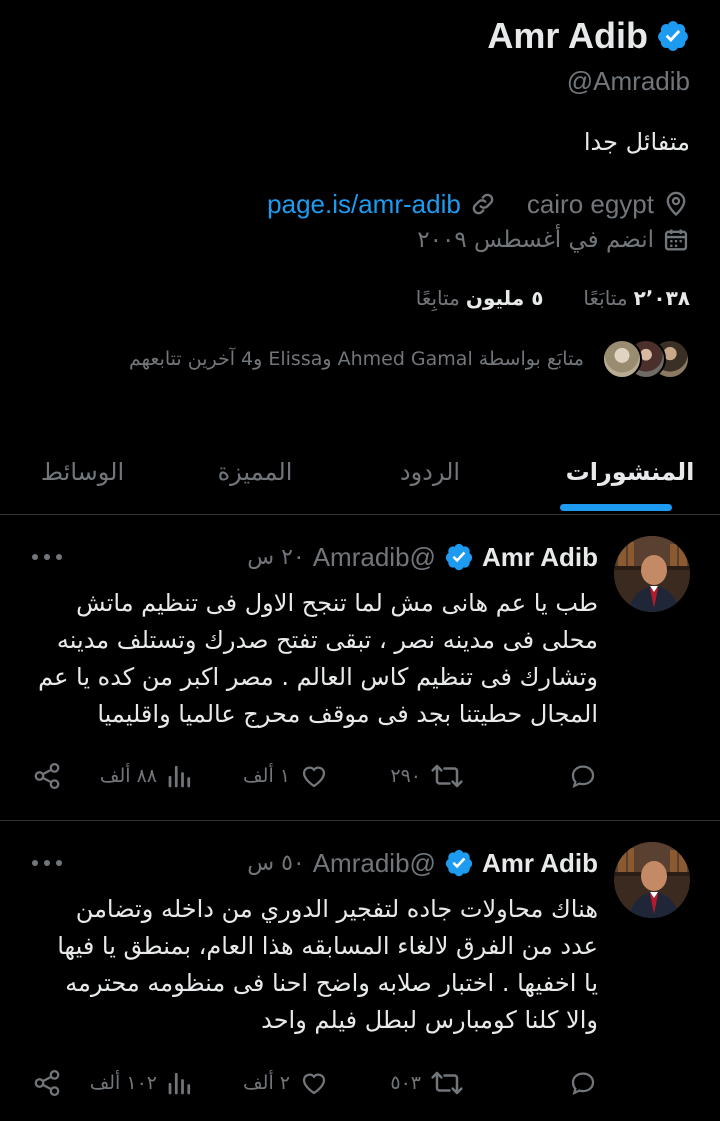 This screenshot has height=1121, width=720. I want to click on tab-replies: الردود, so click(430, 472).